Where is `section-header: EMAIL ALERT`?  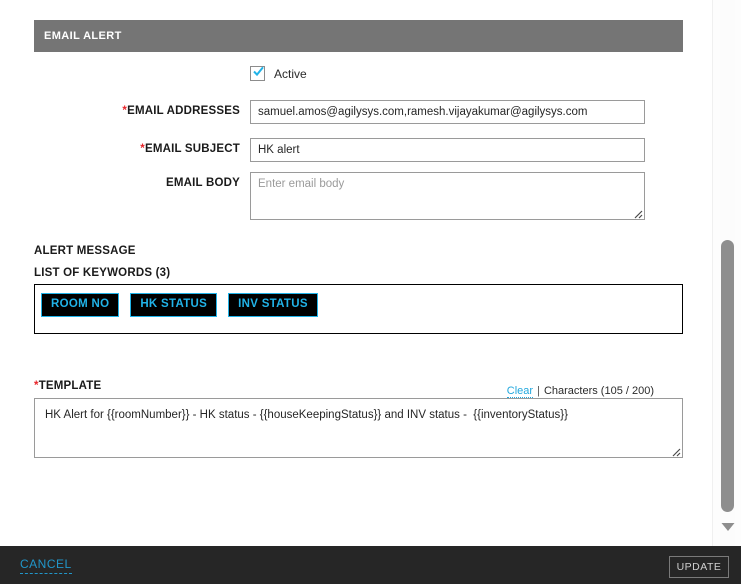
section-header: EMAIL ALERT is located at coordinates (358, 36).